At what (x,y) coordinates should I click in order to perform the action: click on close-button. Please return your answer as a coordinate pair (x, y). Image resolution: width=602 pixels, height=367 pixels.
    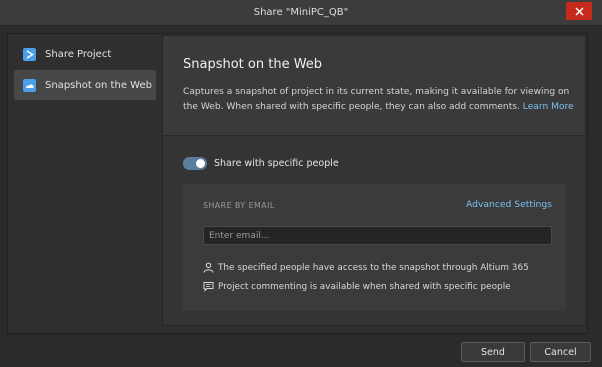
    Looking at the image, I should click on (579, 11).